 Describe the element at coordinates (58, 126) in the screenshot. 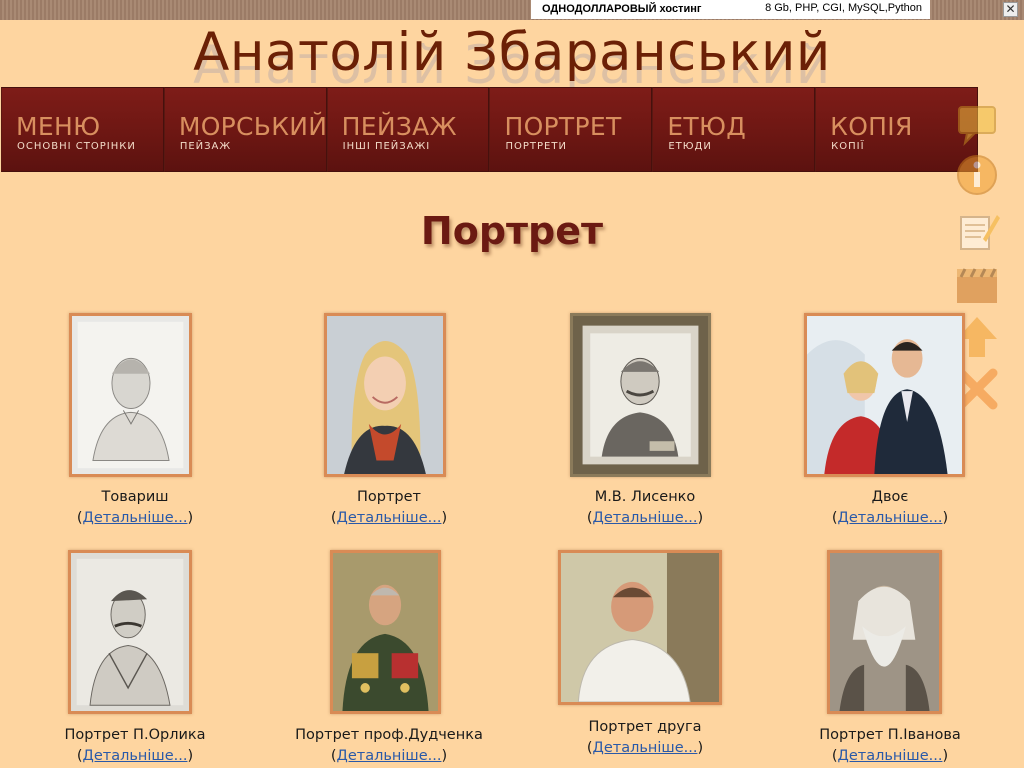

I see `nav-item-label: МЕНЮ` at that location.